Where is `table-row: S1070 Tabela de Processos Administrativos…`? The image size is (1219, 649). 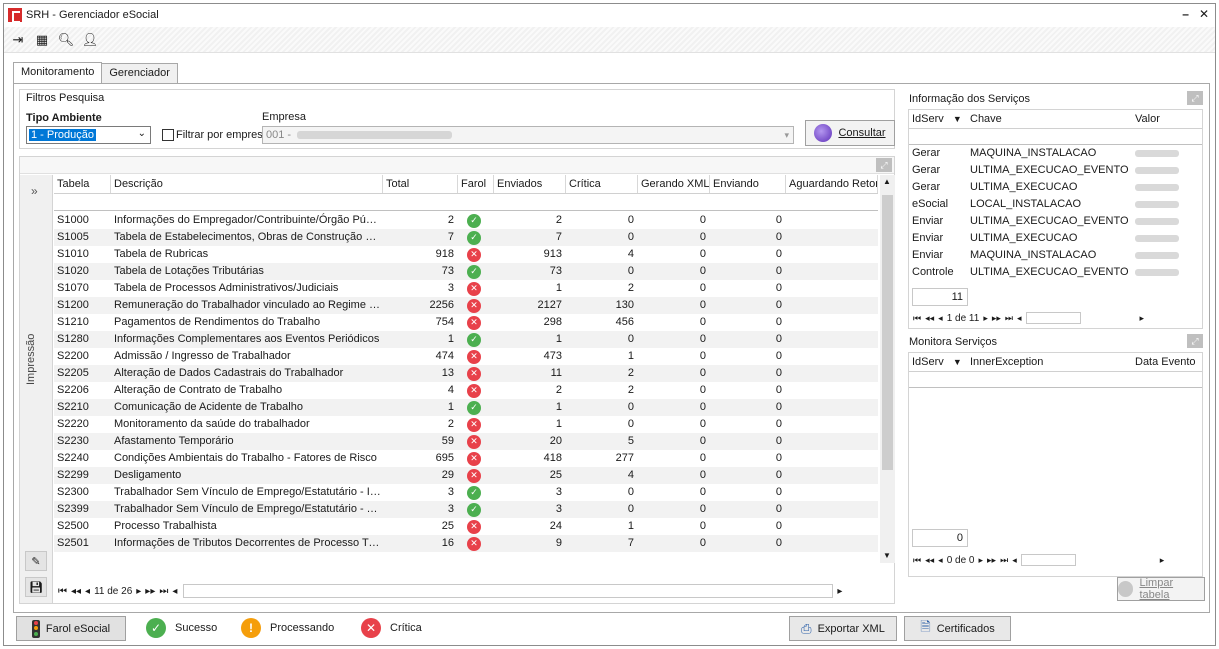 table-row: S1070 Tabela de Processos Administrativos… is located at coordinates (466, 288).